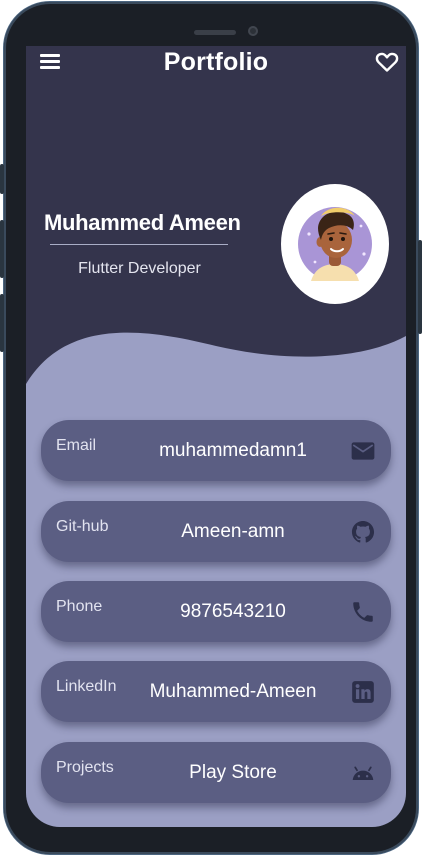 This screenshot has height=858, width=423. Describe the element at coordinates (363, 692) in the screenshot. I see `linkedin-icon` at that location.